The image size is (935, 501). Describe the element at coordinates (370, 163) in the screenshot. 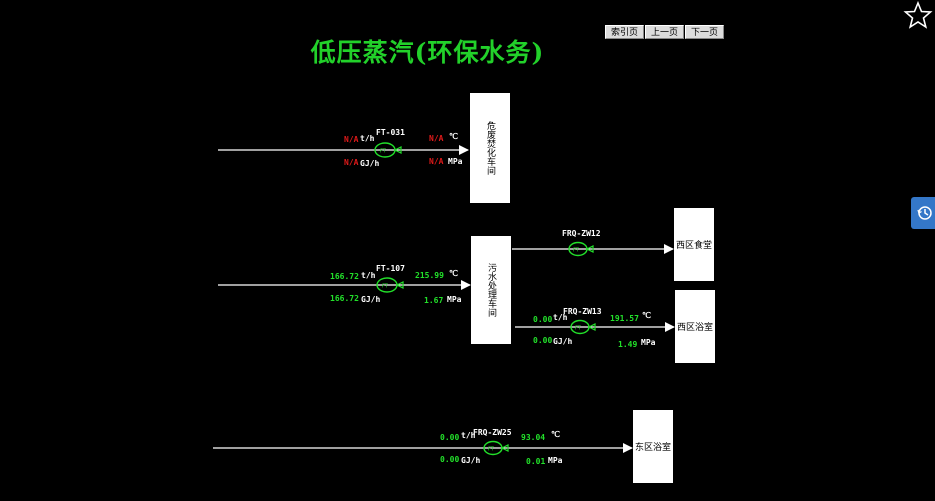

I see `energy-unit-ft031: GJ/h` at that location.